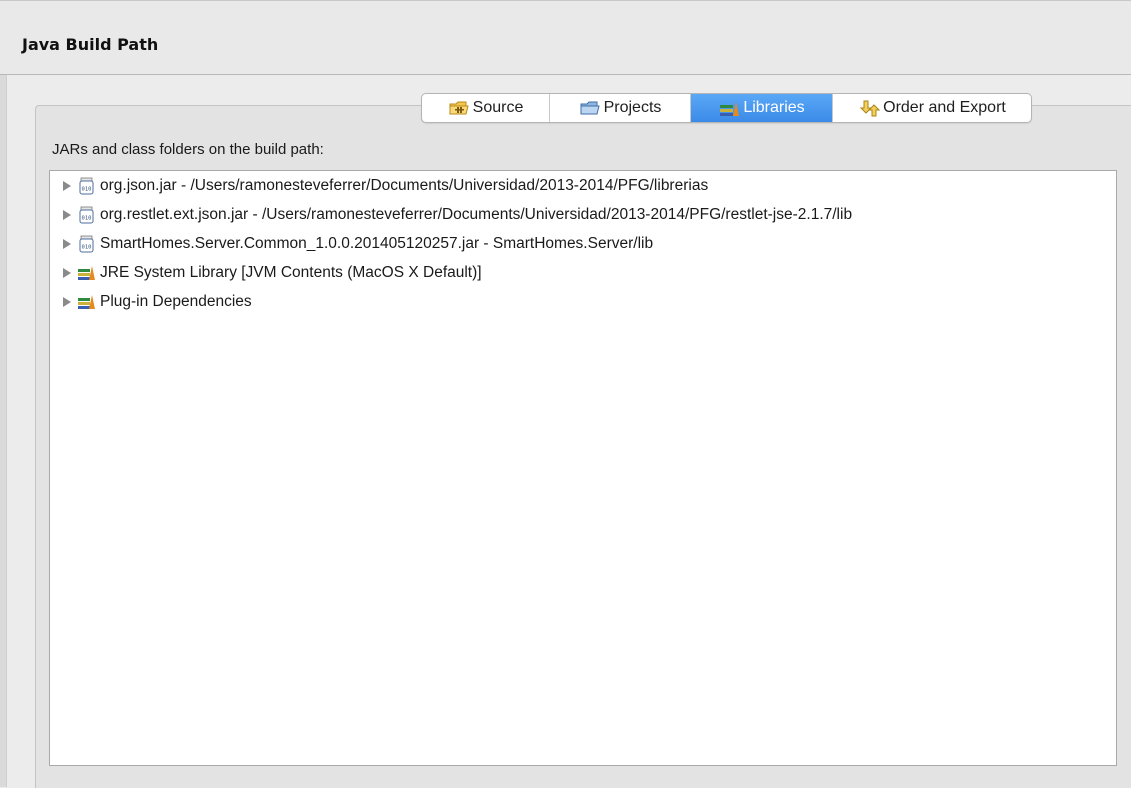  I want to click on tab-source-label: Source, so click(498, 107).